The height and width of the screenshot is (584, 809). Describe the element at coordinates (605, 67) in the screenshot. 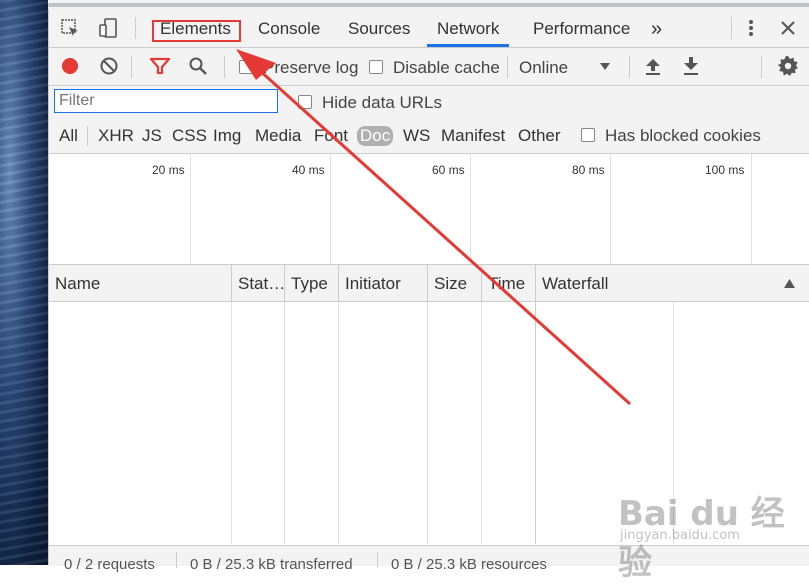

I see `dropdown-arrow-icon` at that location.